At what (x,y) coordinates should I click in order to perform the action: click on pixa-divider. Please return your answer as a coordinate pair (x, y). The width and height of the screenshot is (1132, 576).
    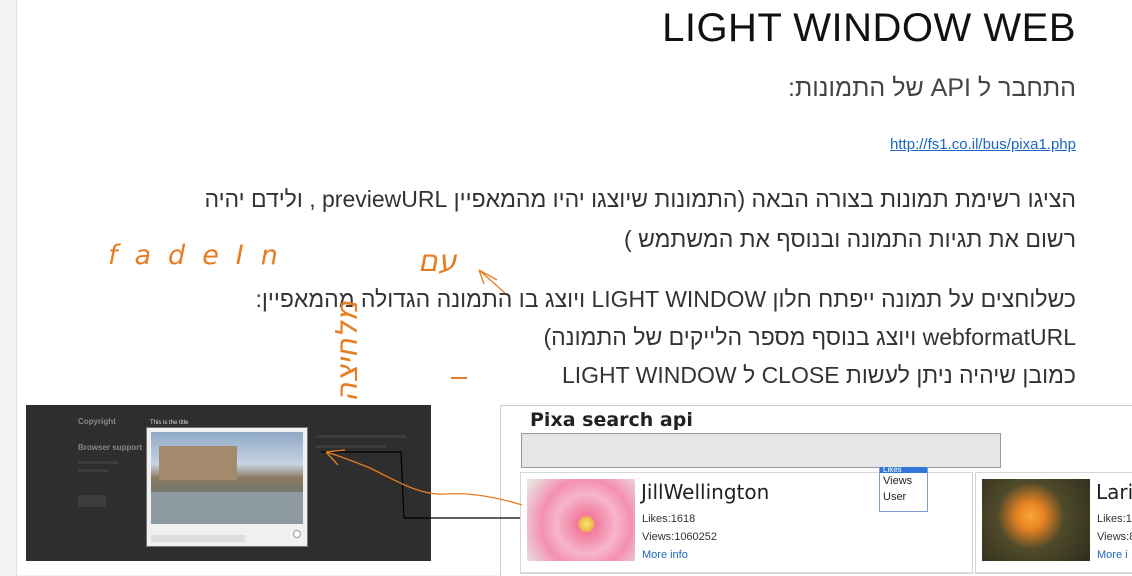
    Looking at the image, I should click on (826, 572).